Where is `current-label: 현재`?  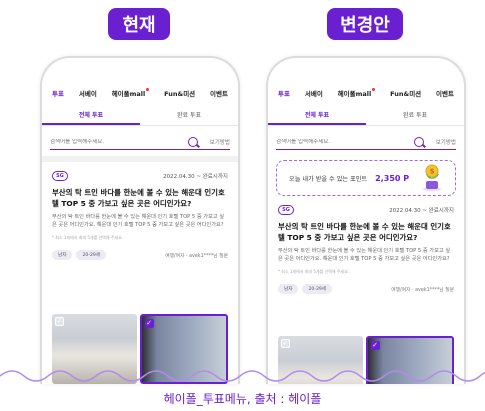 current-label: 현재 is located at coordinates (139, 24).